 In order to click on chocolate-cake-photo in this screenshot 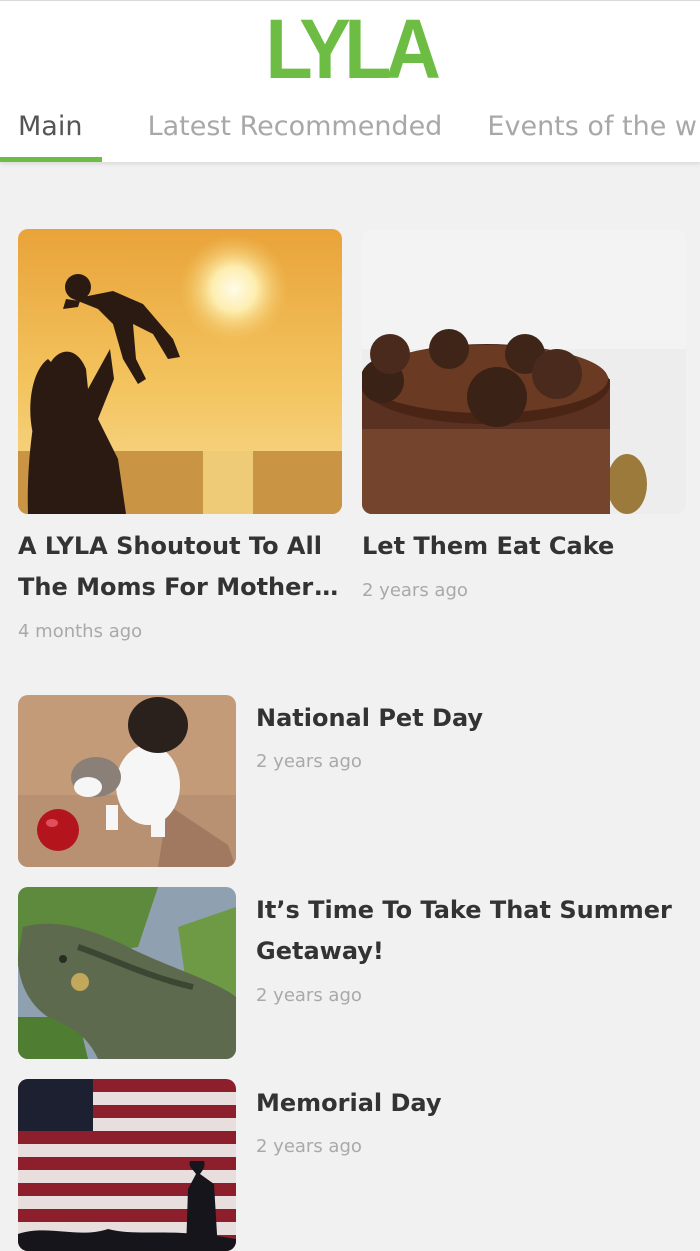, I will do `click(524, 371)`.